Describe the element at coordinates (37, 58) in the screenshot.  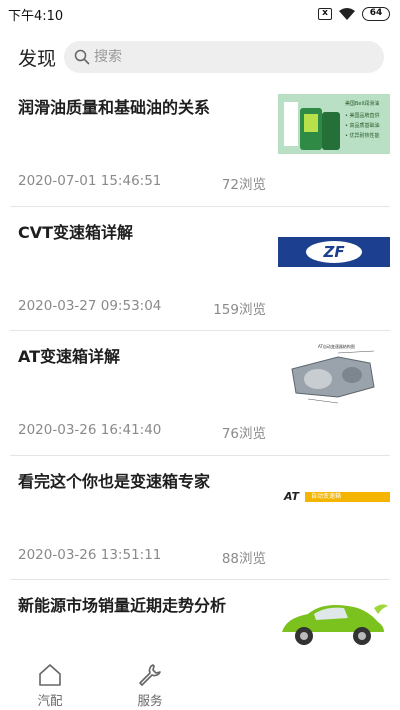
I see `page-title: 发现` at that location.